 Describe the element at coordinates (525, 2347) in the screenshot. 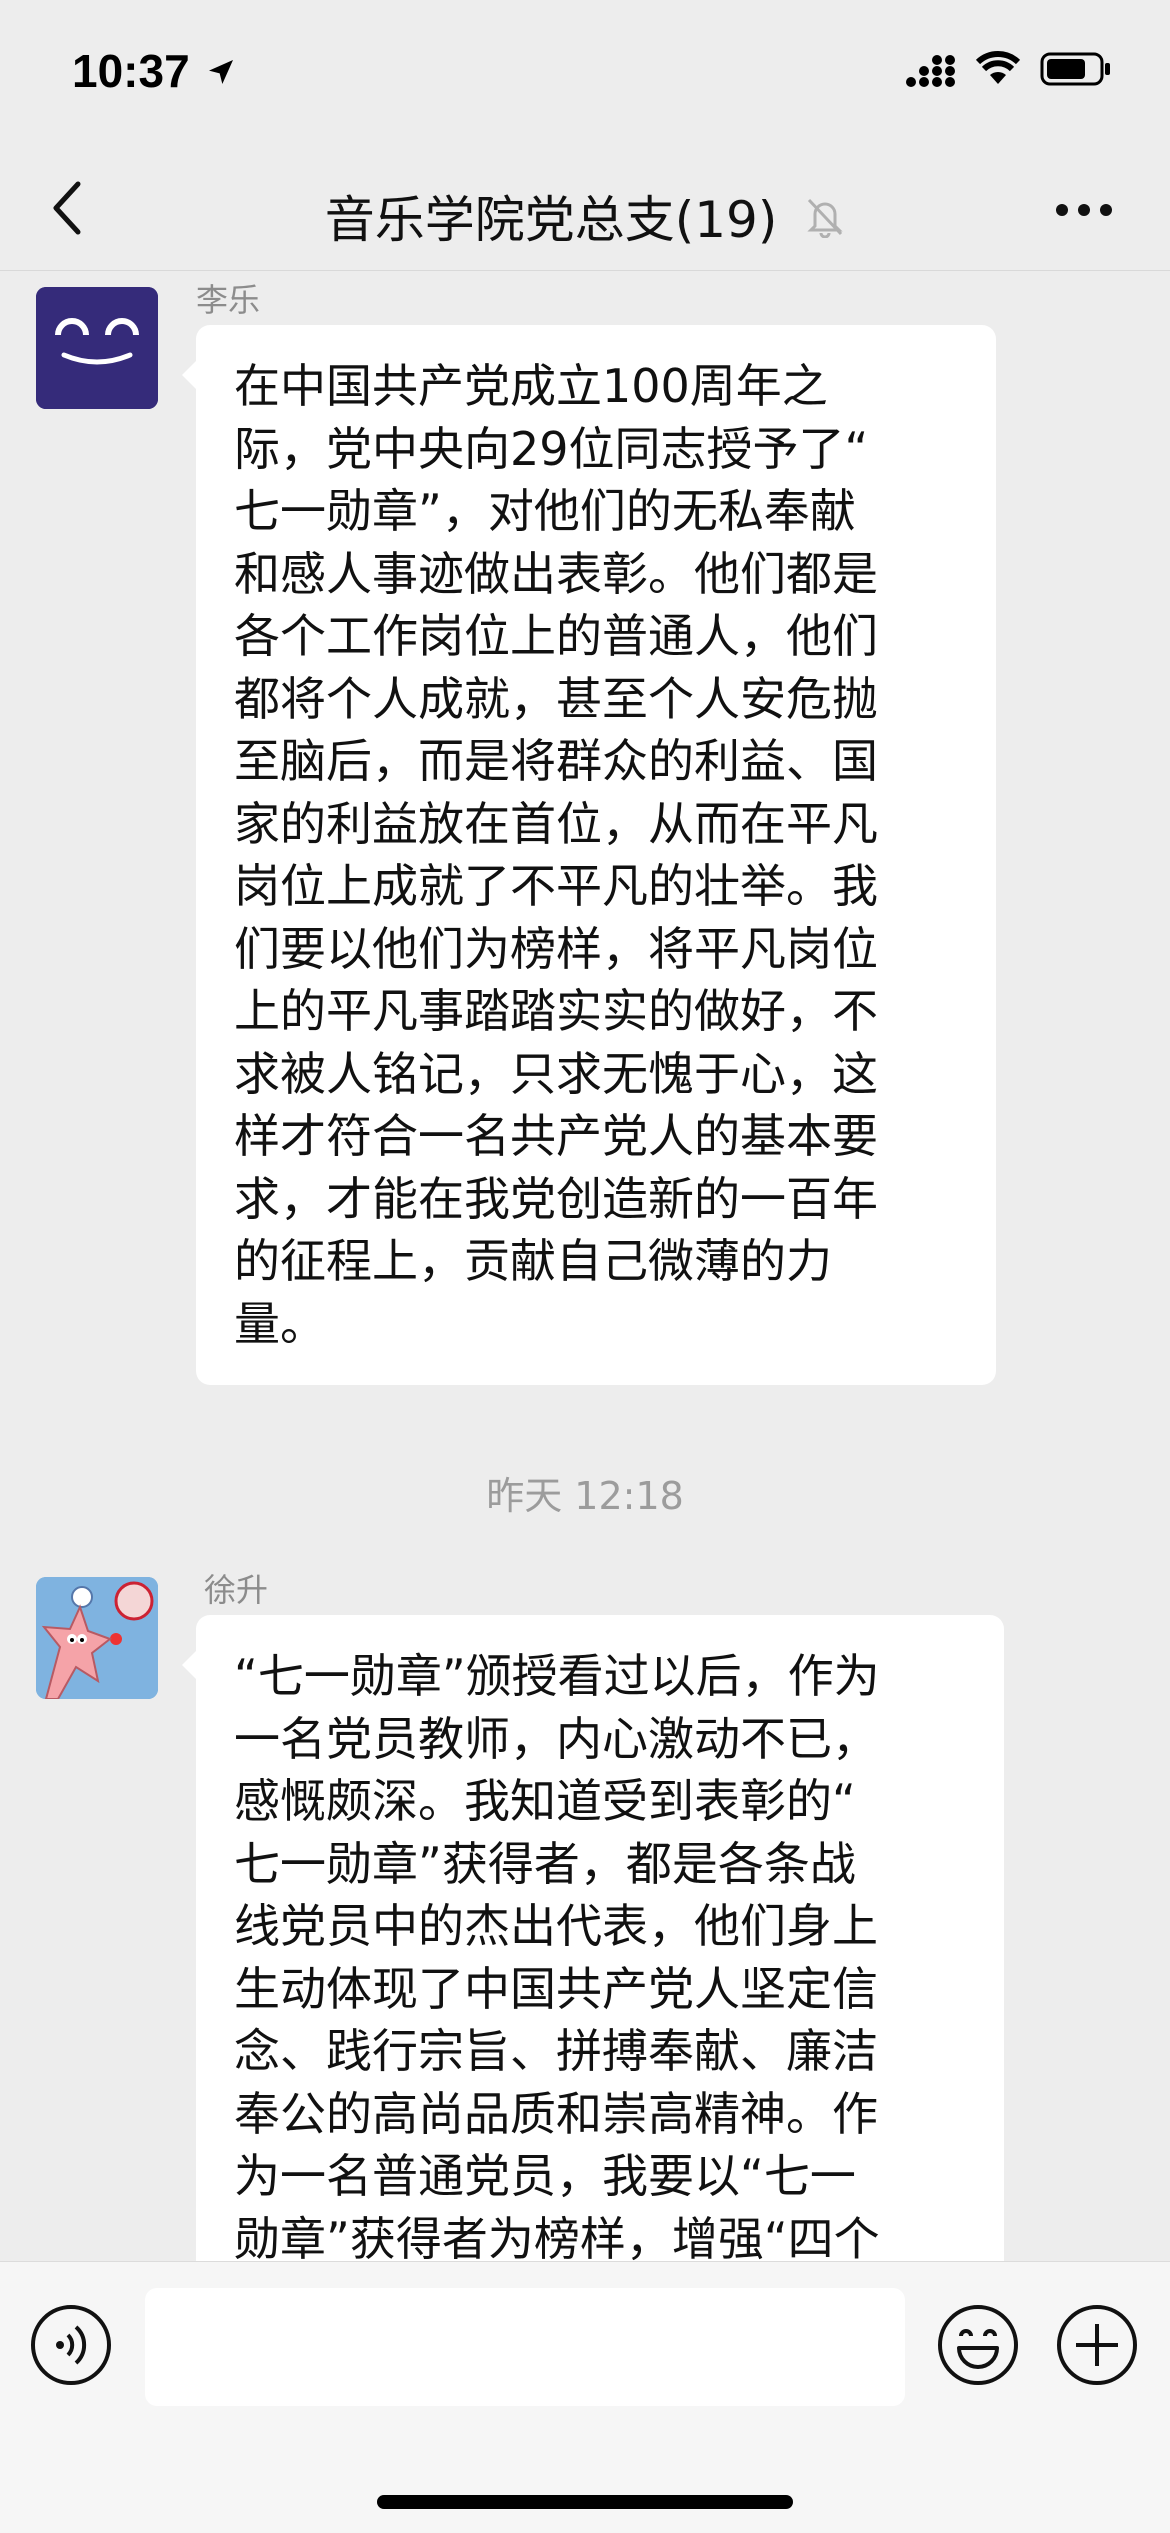

I see `message-input` at that location.